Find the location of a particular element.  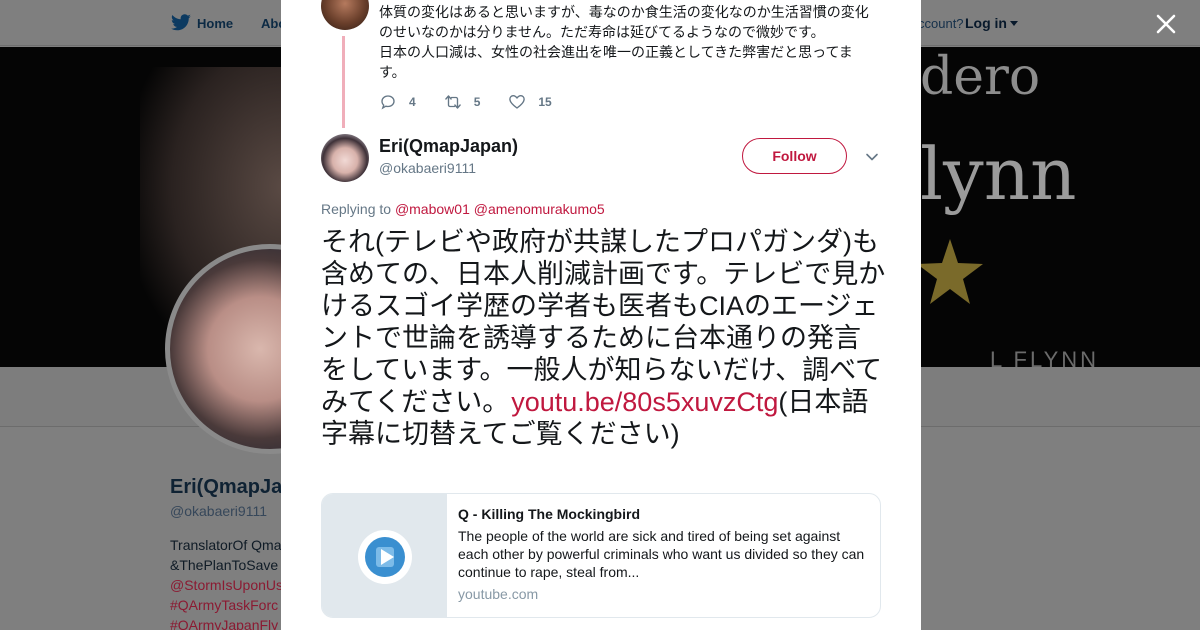

like-icon is located at coordinates (517, 102).